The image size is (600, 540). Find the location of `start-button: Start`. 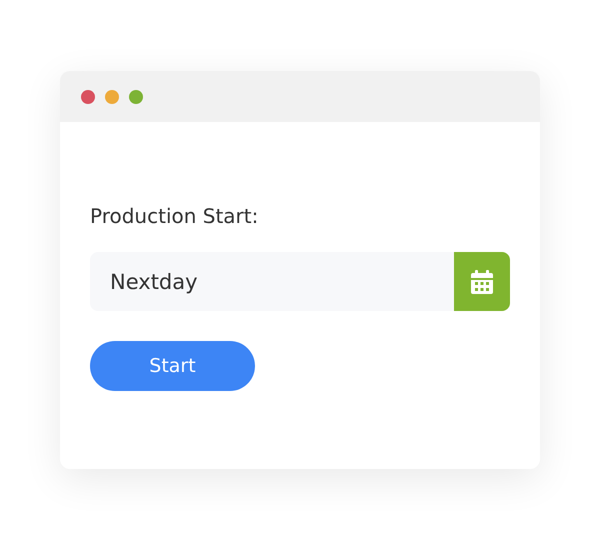

start-button: Start is located at coordinates (172, 366).